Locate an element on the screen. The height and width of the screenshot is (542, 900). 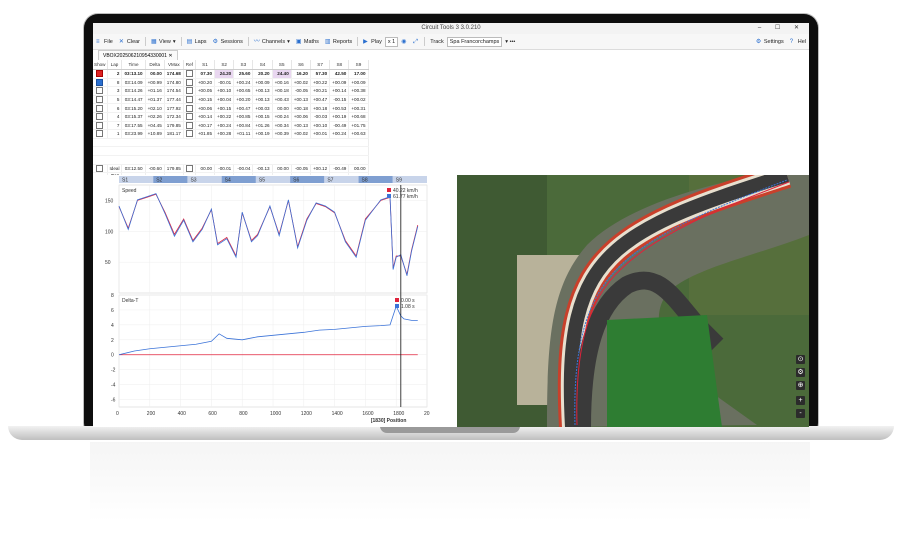
column-header-s1: S1 is located at coordinates (205, 65).